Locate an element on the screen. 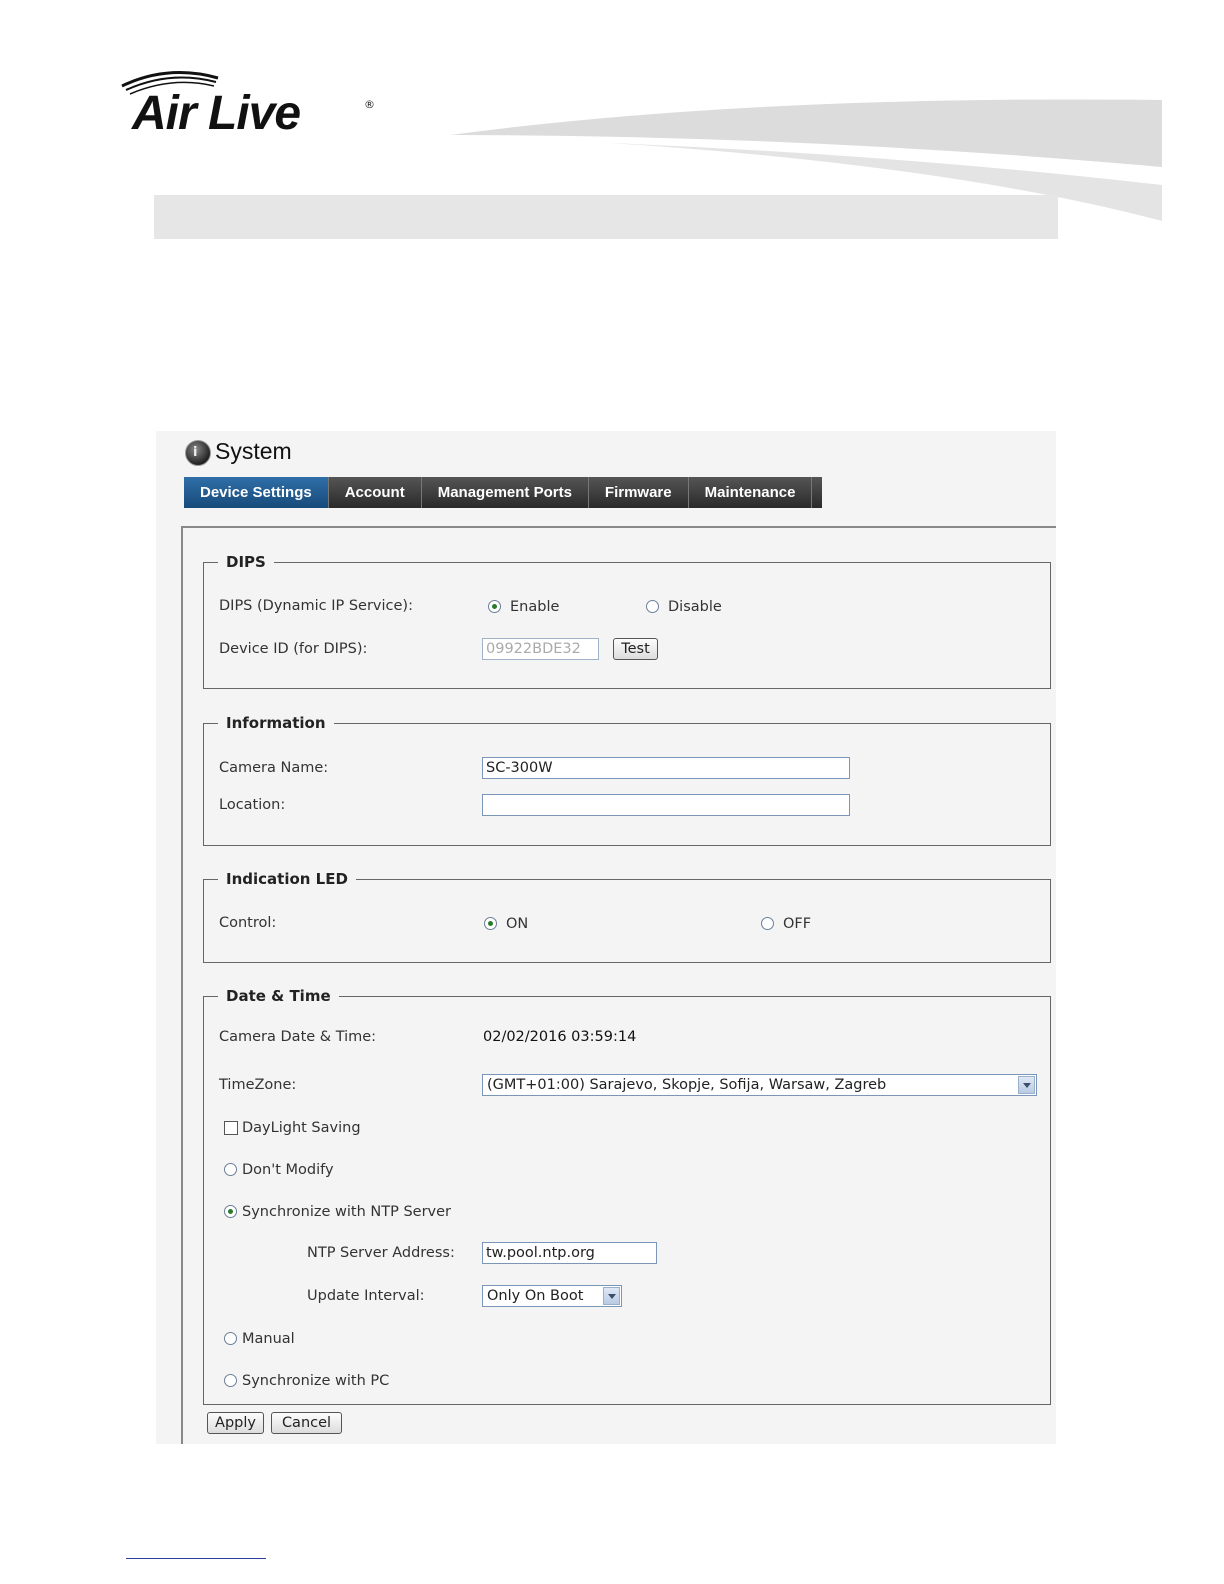 The height and width of the screenshot is (1584, 1224). dips-section: DIPS is located at coordinates (627, 621).